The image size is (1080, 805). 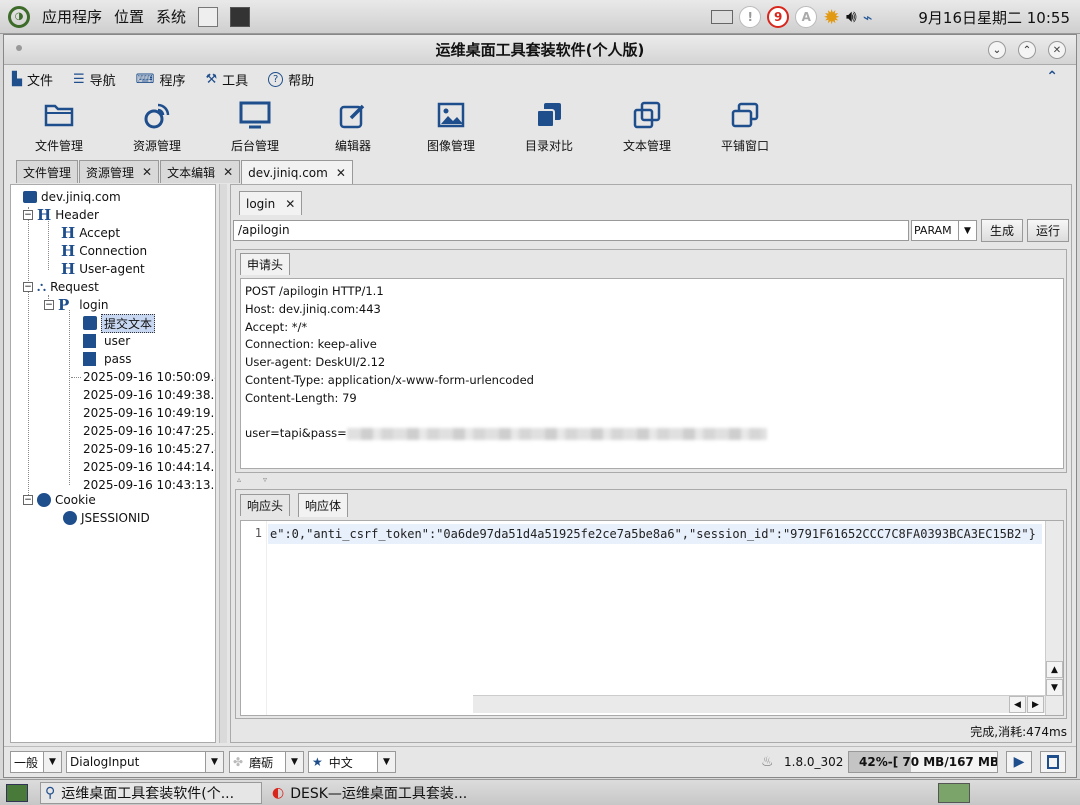 What do you see at coordinates (997, 50) in the screenshot?
I see `minimize-button: ⌄` at bounding box center [997, 50].